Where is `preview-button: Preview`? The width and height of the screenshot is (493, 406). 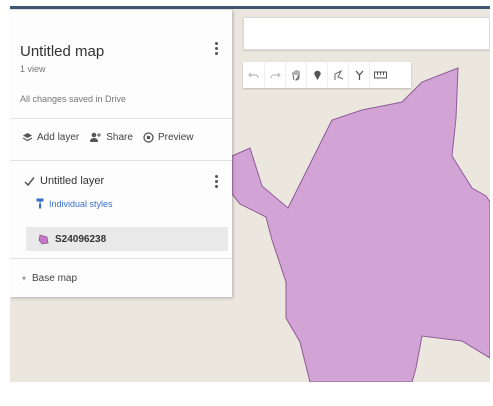
preview-button: Preview is located at coordinates (168, 137).